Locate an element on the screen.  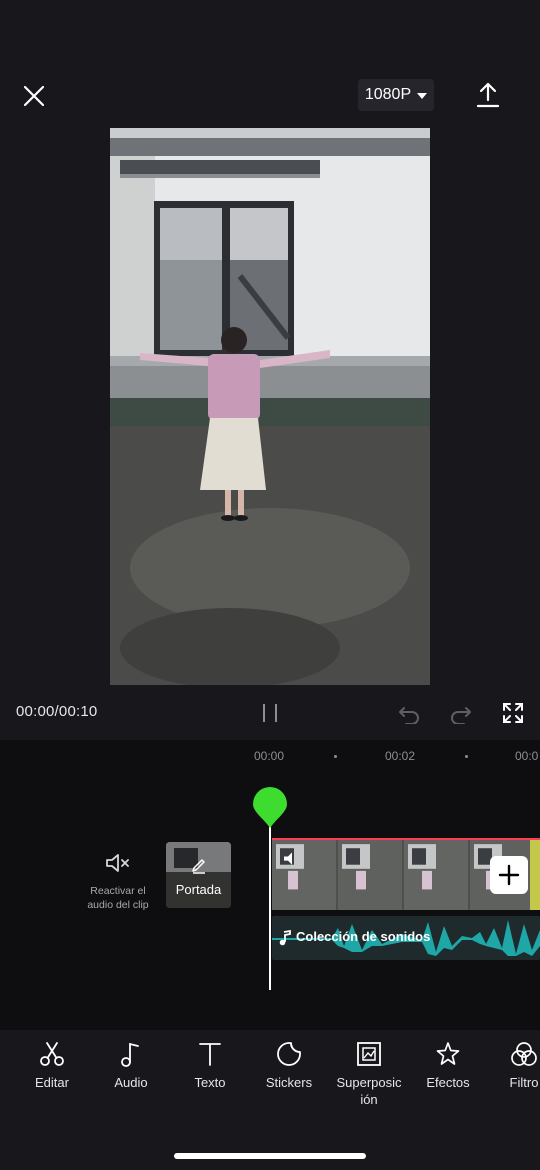
resolution-label: 1080P is located at coordinates (388, 94).